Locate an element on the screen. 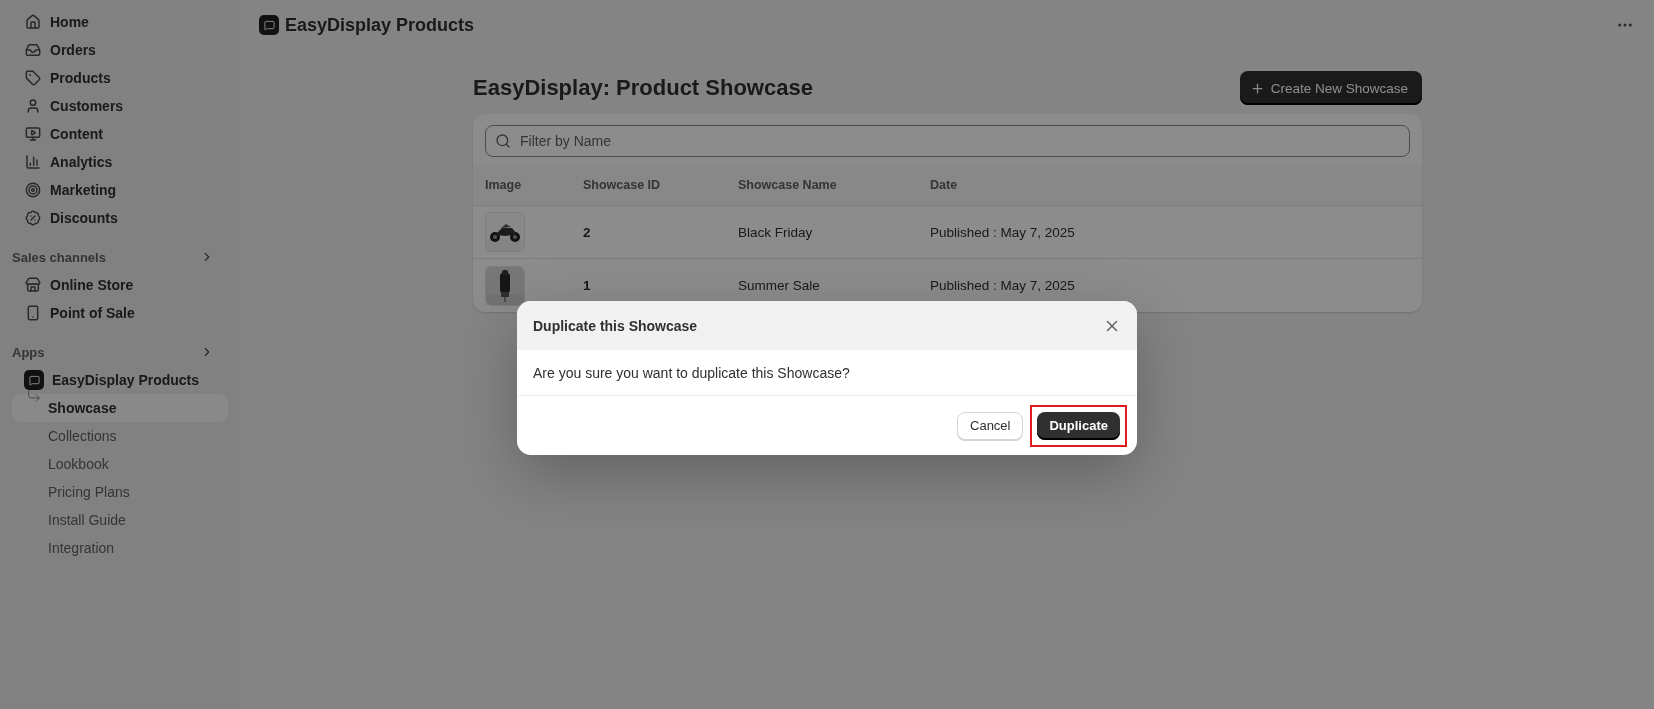 The height and width of the screenshot is (709, 1654). dialog-title: Duplicate this Showcase is located at coordinates (615, 325).